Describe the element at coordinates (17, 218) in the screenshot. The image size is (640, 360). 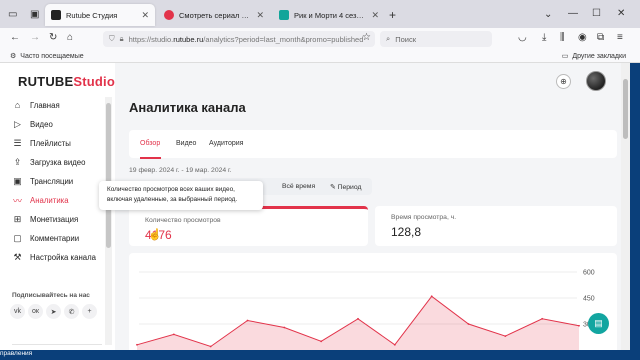
I see `monetization-icon: ⊞` at that location.